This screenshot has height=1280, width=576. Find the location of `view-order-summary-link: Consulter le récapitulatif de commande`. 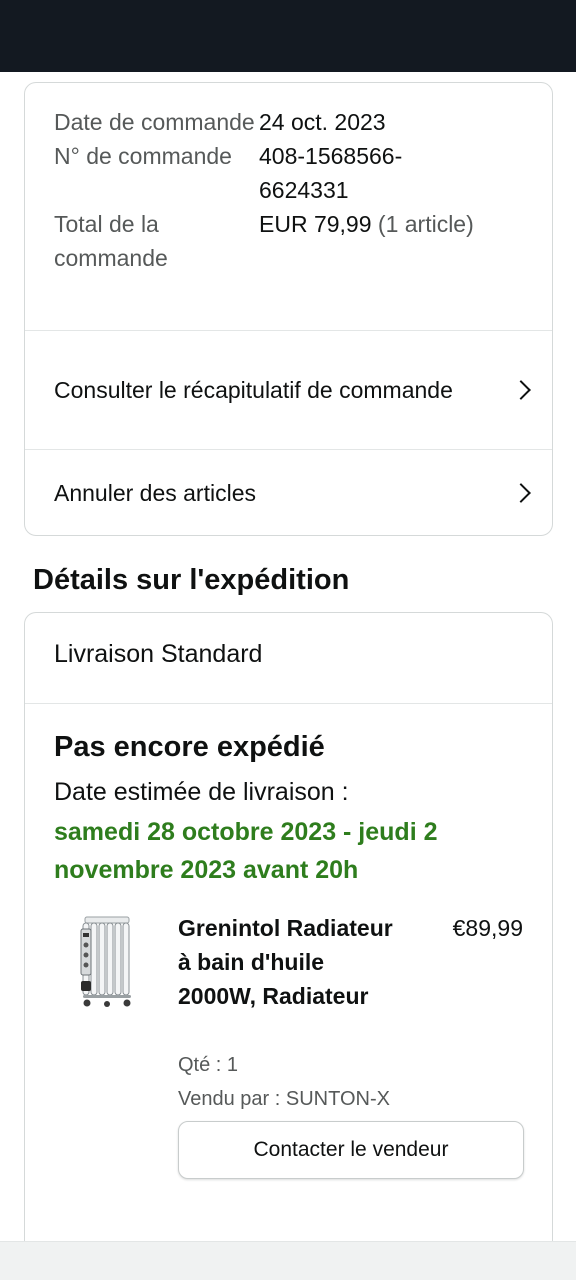

view-order-summary-link: Consulter le récapitulatif de commande is located at coordinates (288, 390).